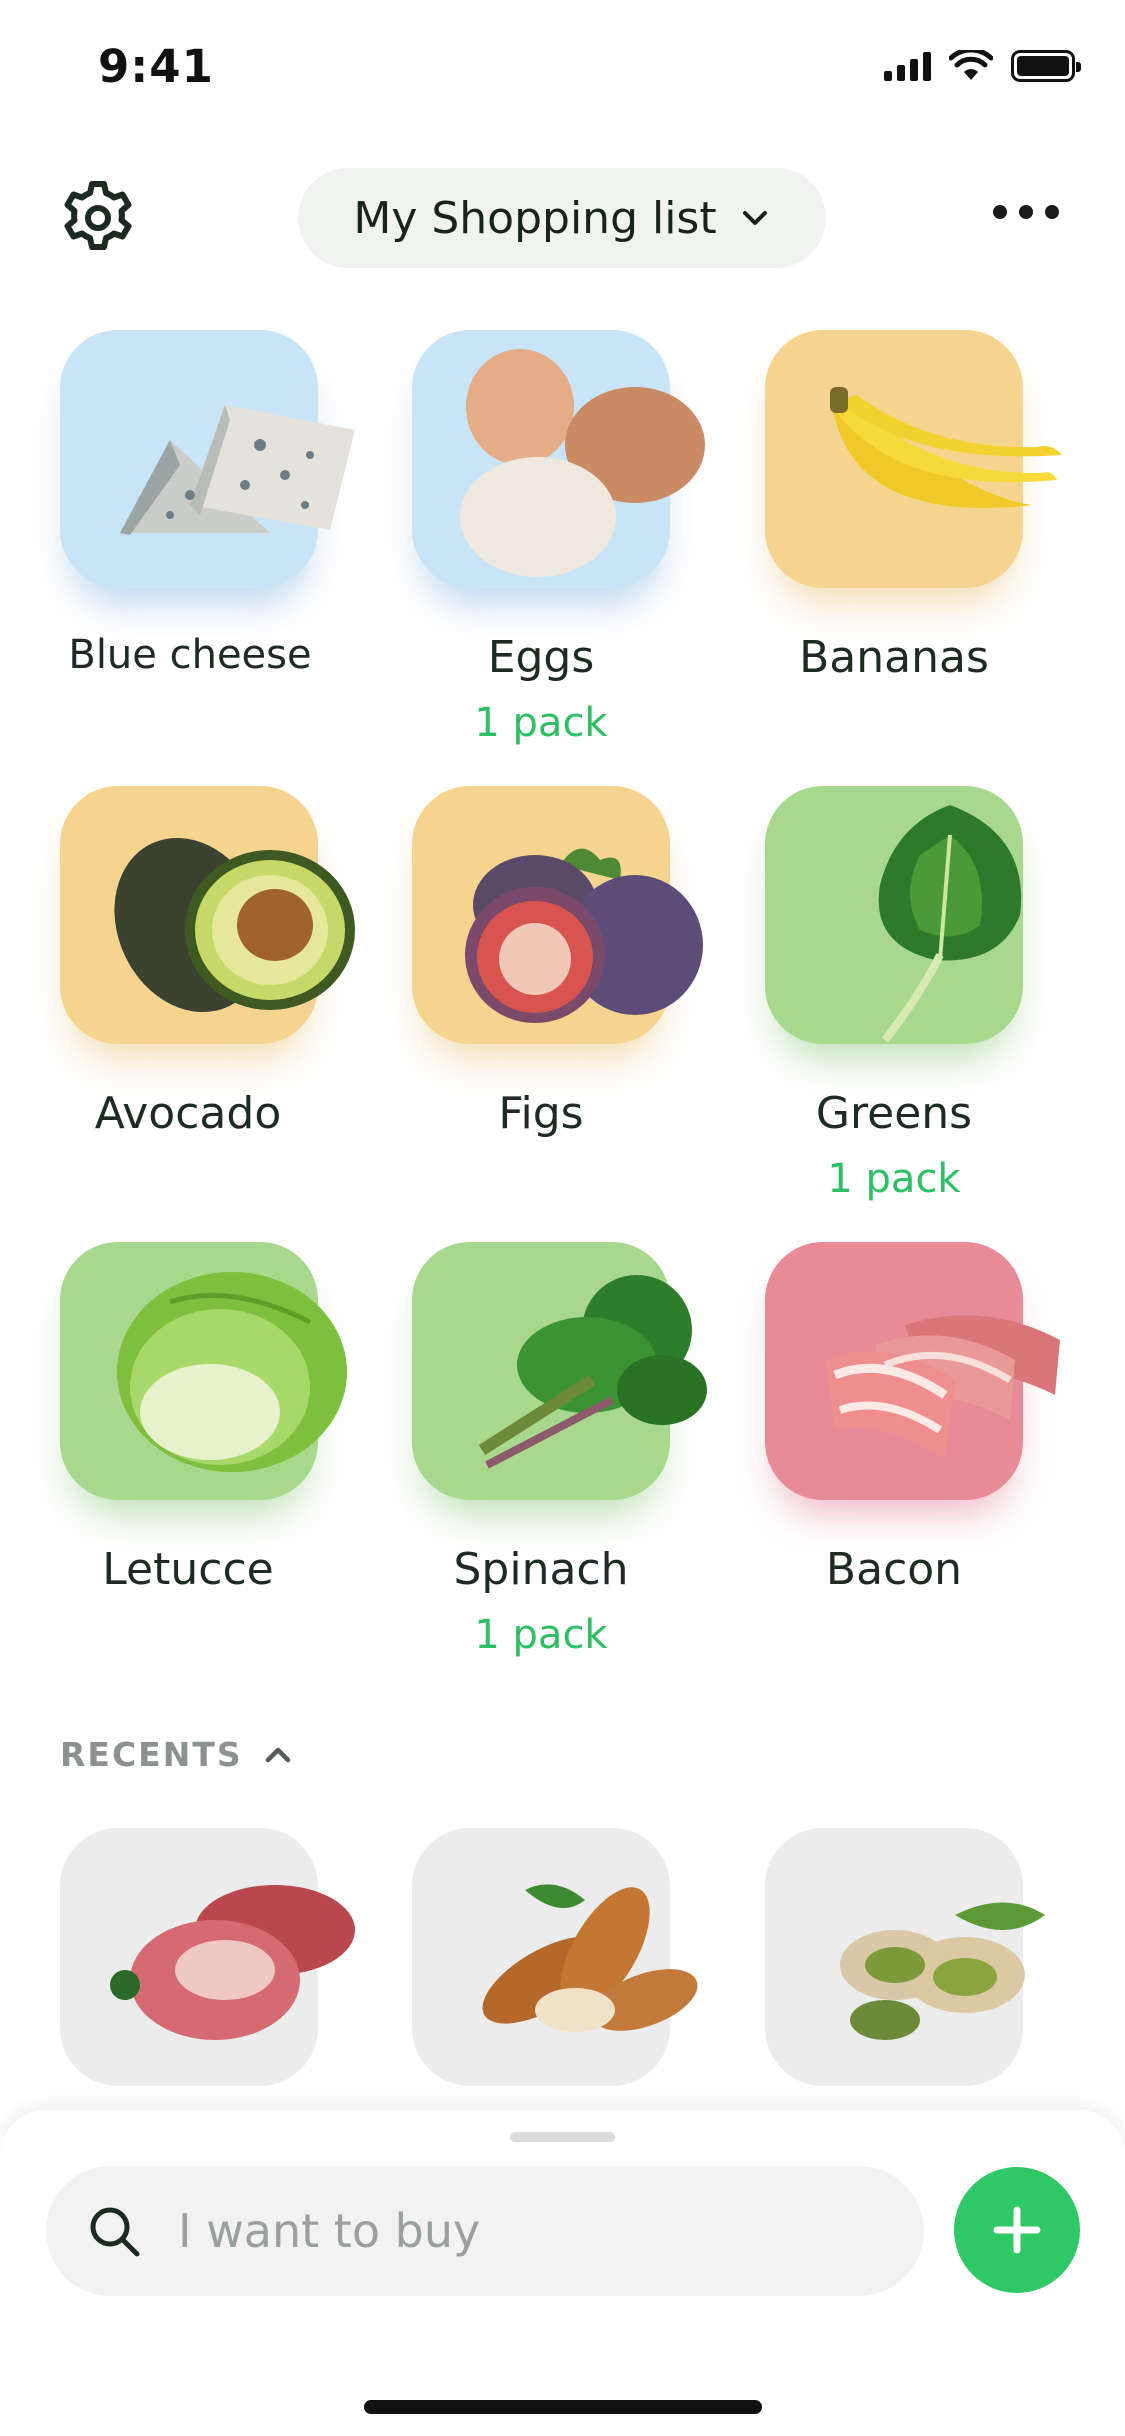  What do you see at coordinates (894, 1569) in the screenshot?
I see `item-name: Bacon` at bounding box center [894, 1569].